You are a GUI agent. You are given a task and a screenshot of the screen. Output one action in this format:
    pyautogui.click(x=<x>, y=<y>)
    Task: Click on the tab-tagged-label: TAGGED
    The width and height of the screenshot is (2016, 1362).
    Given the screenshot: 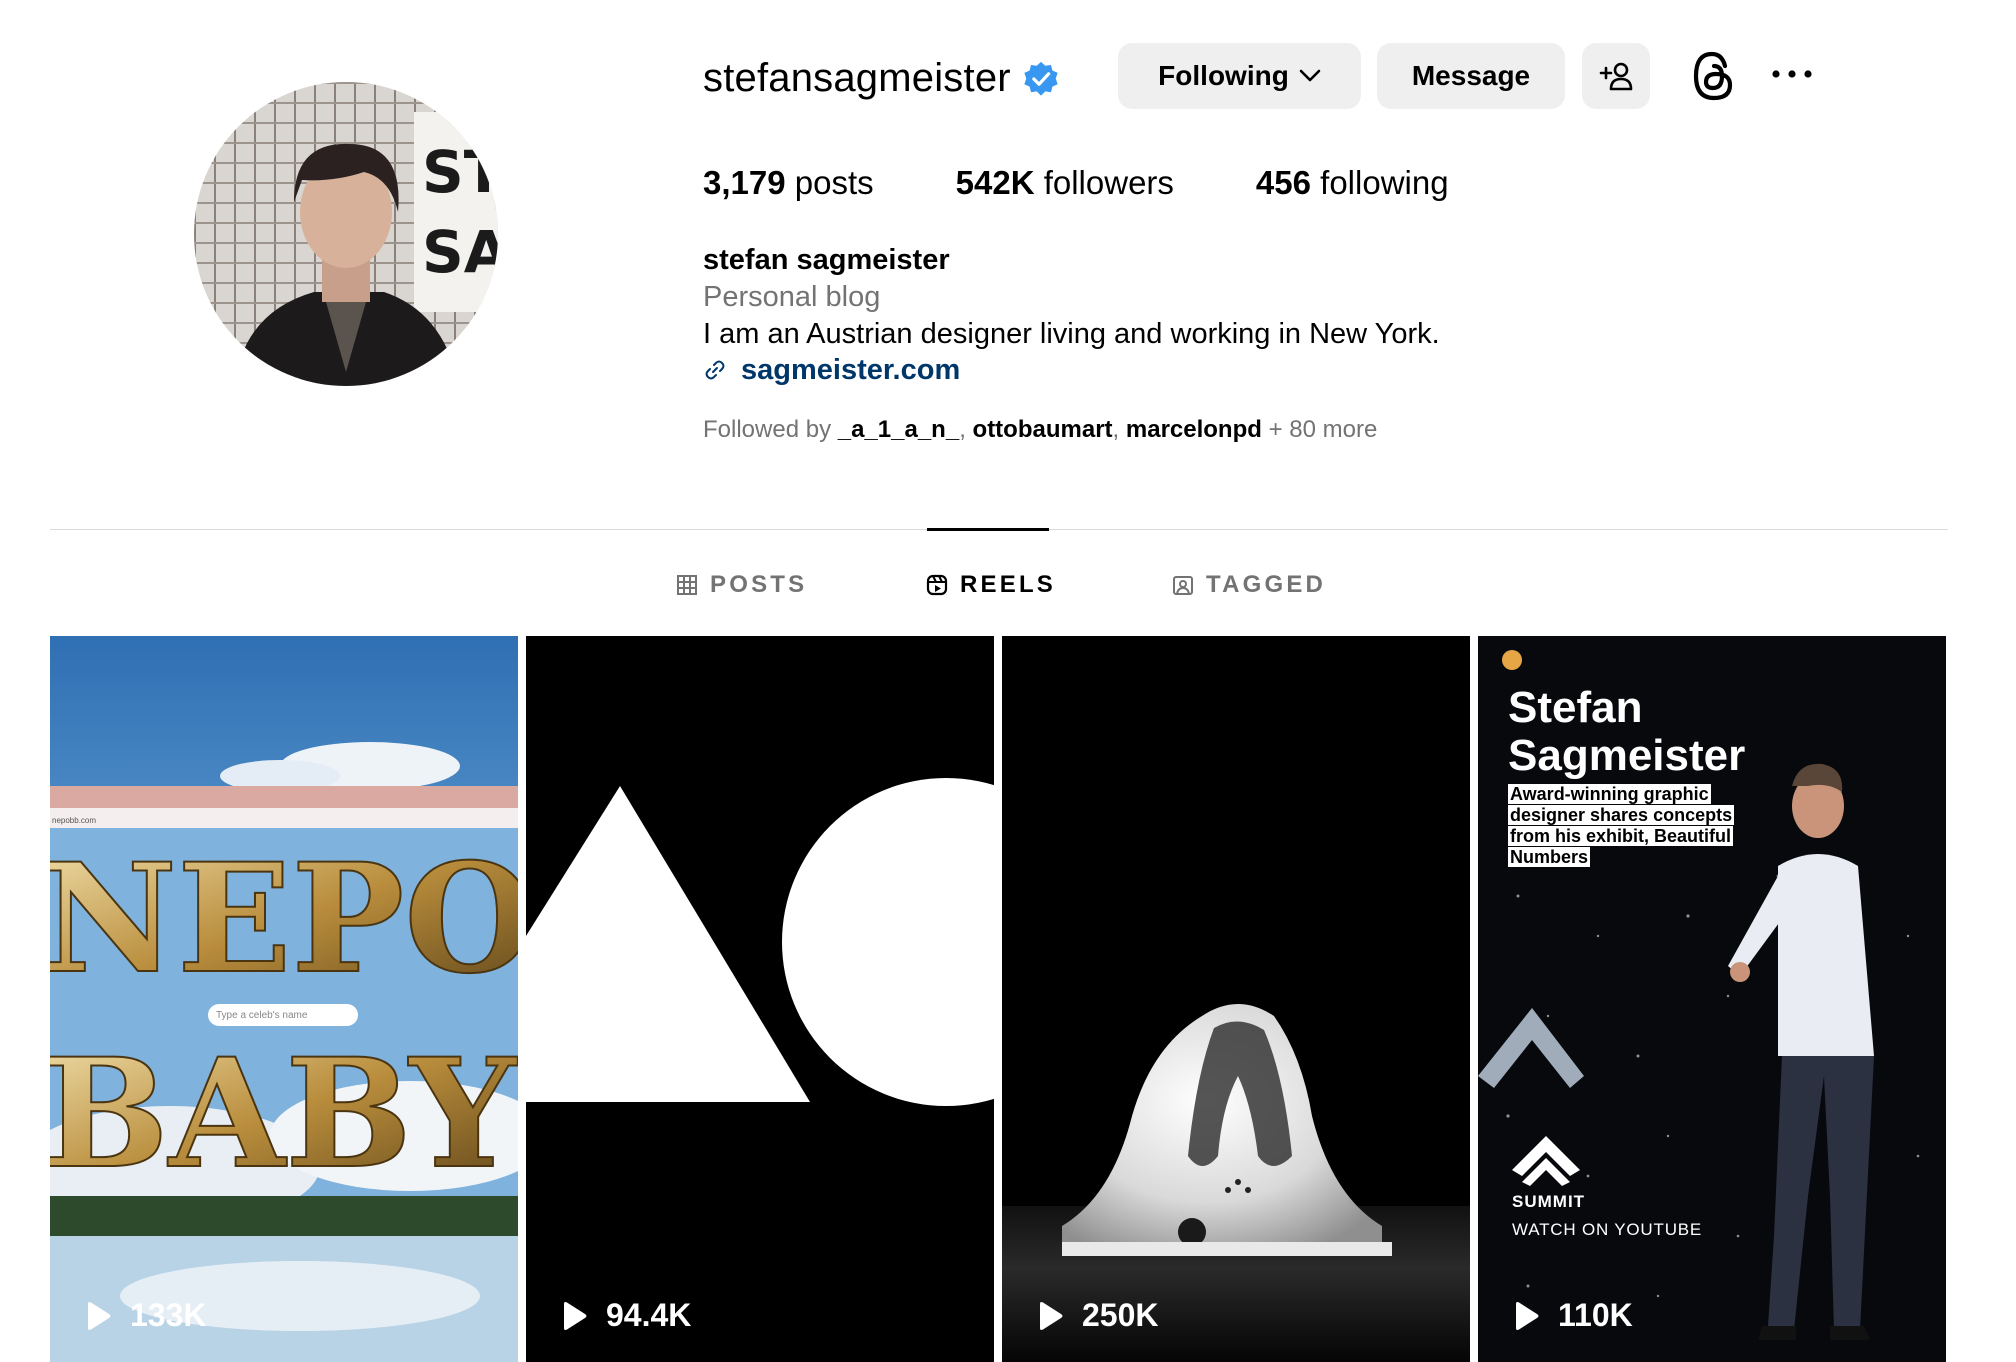 What is the action you would take?
    pyautogui.click(x=1266, y=584)
    